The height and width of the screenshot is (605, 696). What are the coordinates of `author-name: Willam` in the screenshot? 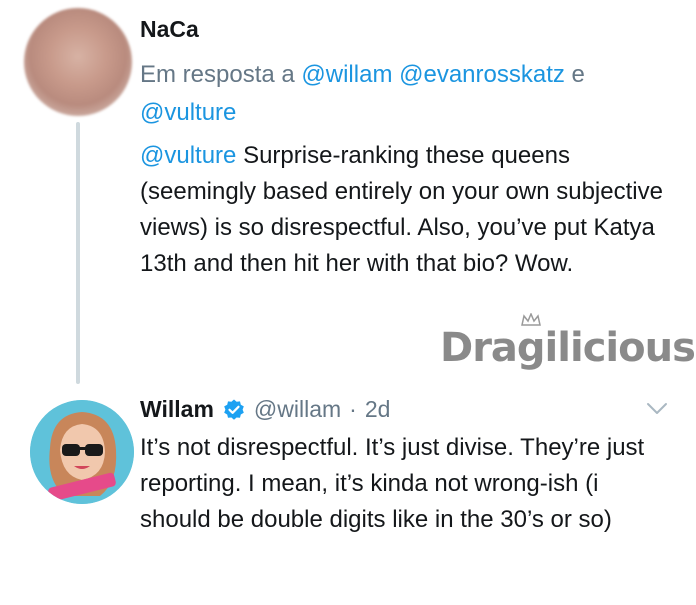 It's located at (177, 409).